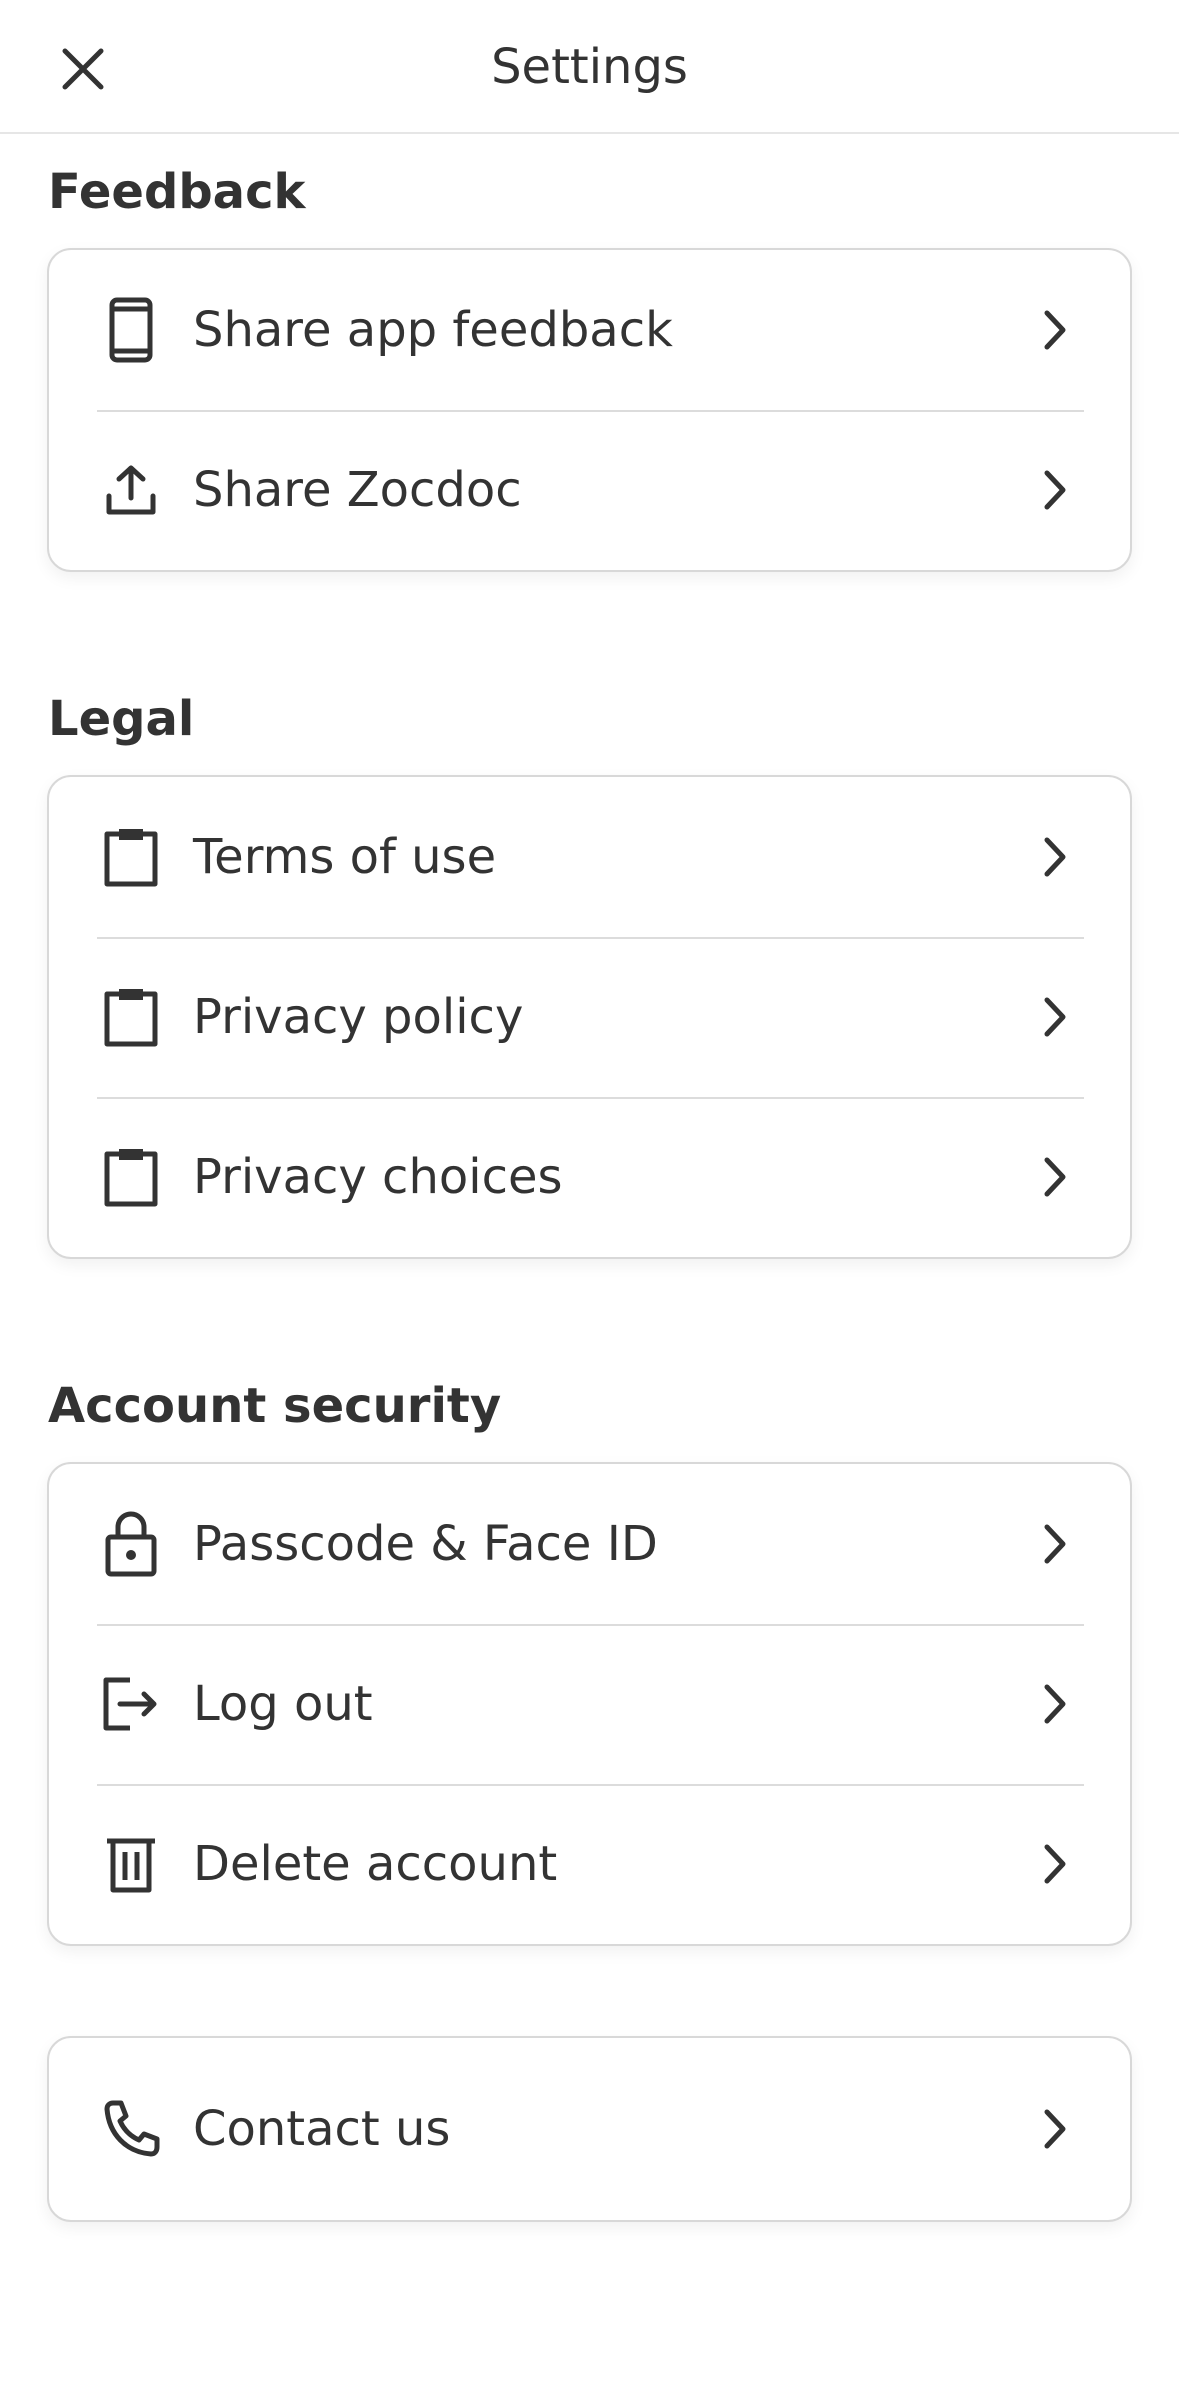 This screenshot has width=1179, height=2396. I want to click on feedback-card: Share app feedback Share Zocdoc, so click(589, 410).